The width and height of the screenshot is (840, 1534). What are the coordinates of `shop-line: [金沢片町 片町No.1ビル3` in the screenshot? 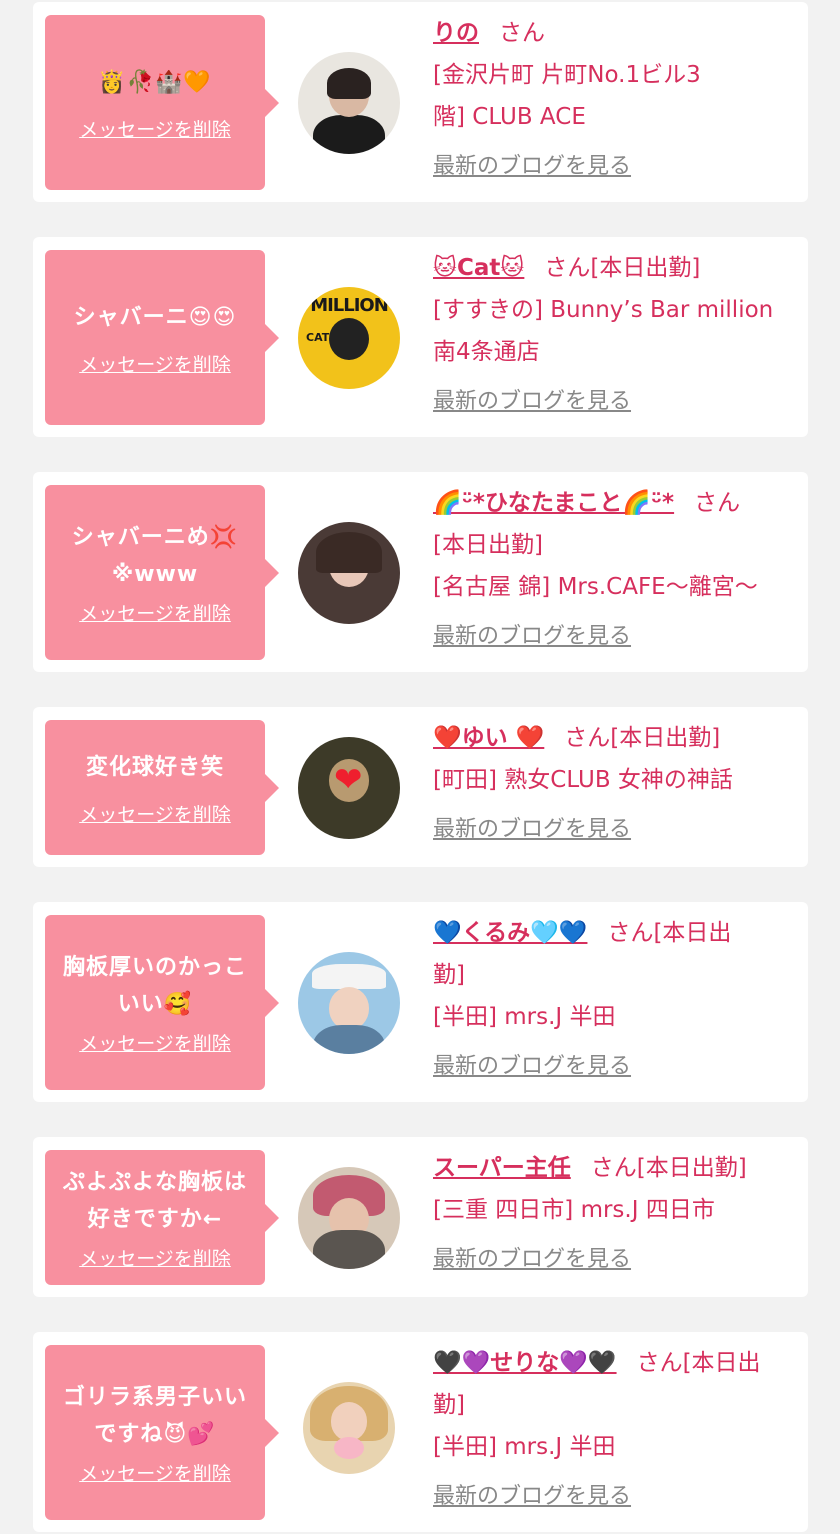 It's located at (567, 75).